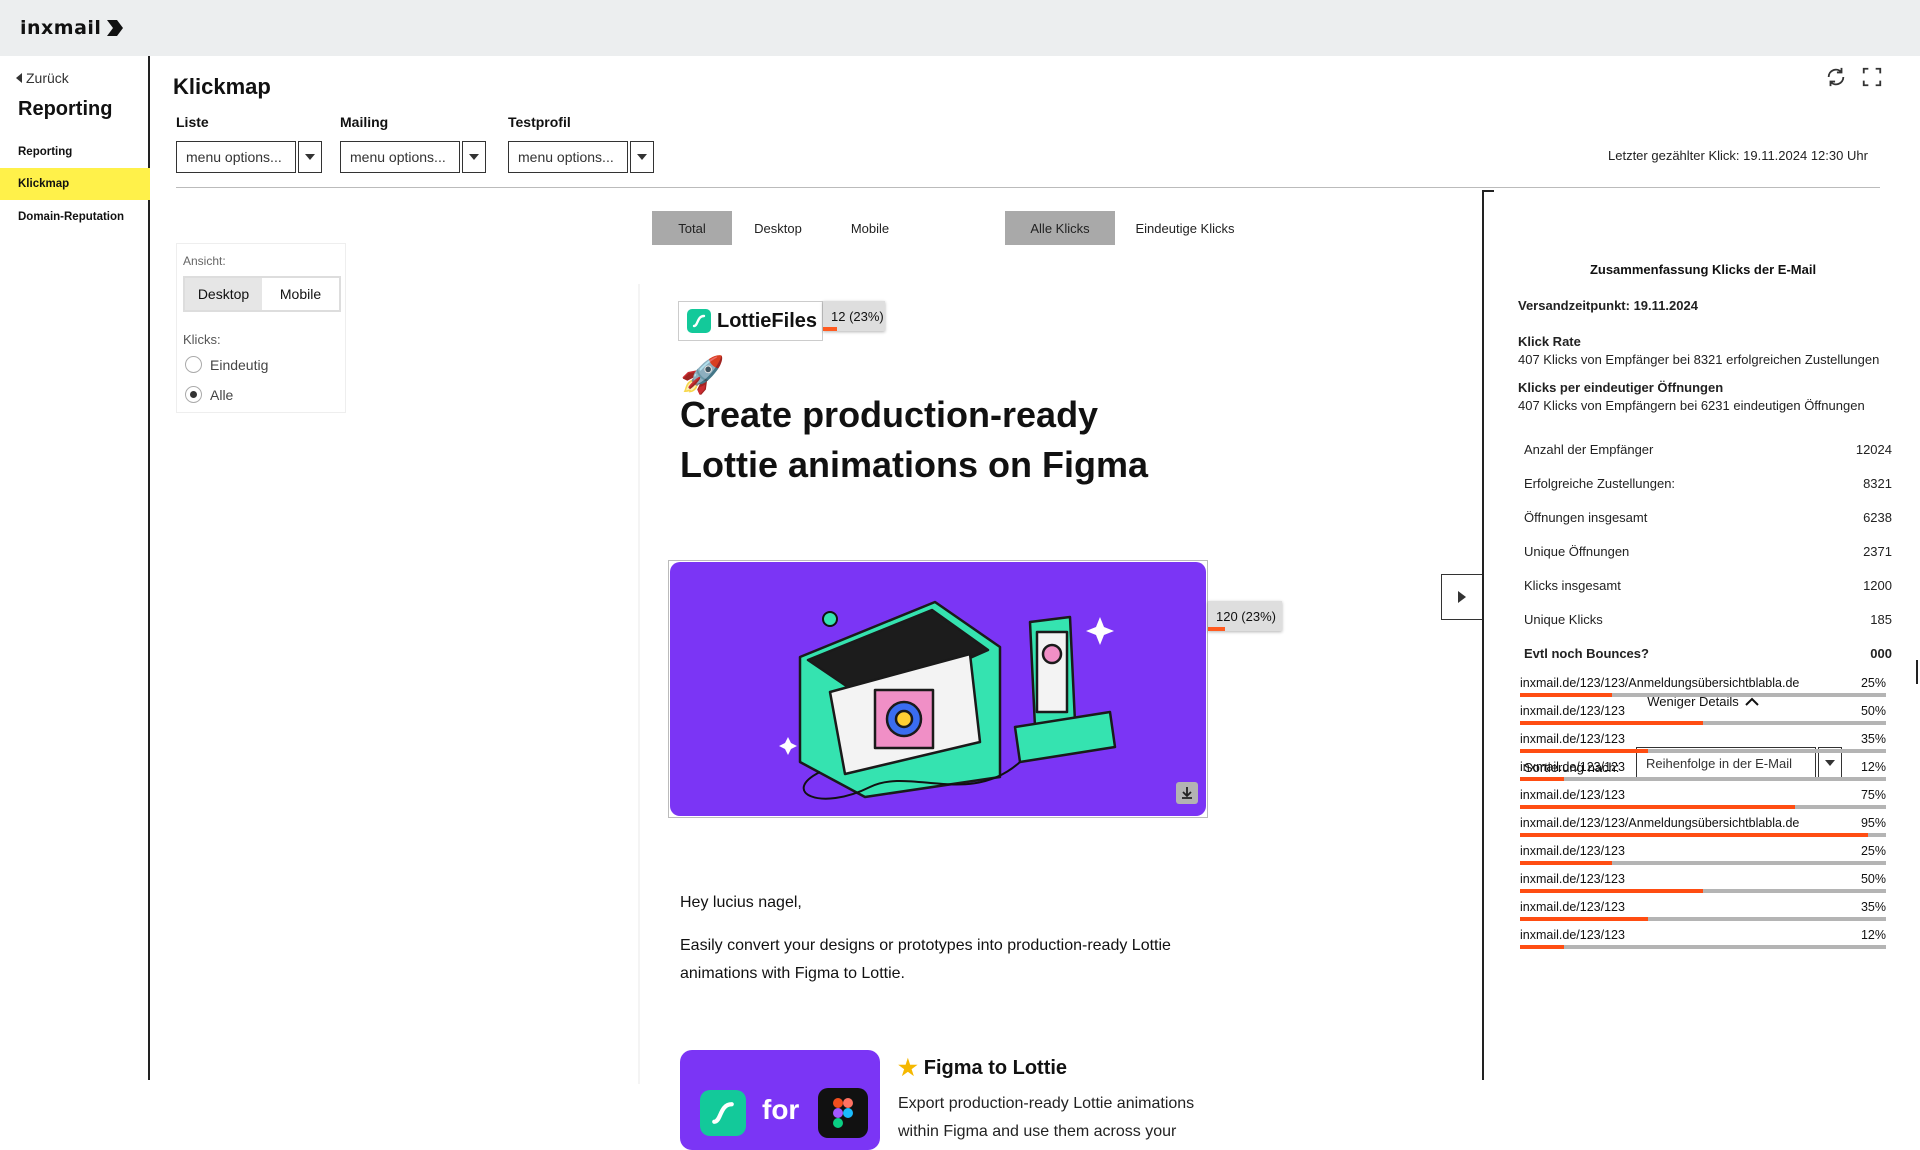  What do you see at coordinates (1877, 517) in the screenshot?
I see `stat-value: 6238` at bounding box center [1877, 517].